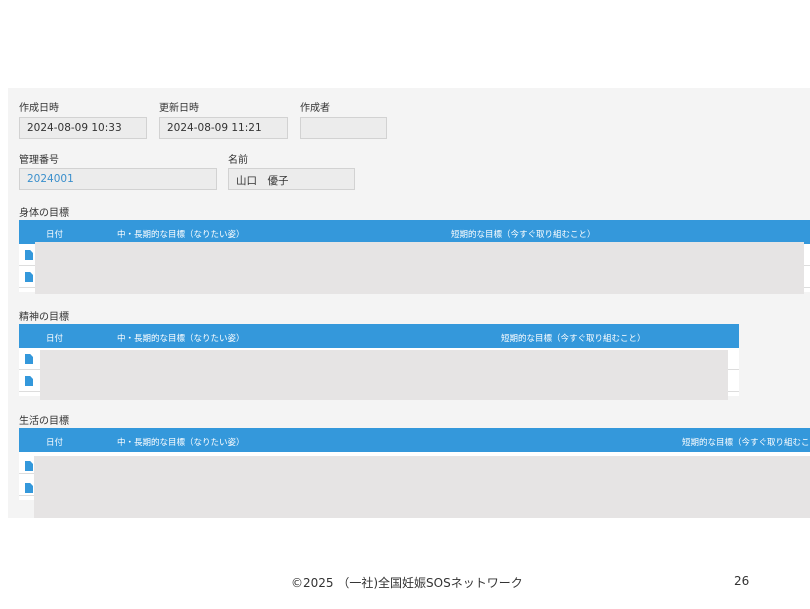 This screenshot has width=810, height=609. What do you see at coordinates (238, 160) in the screenshot?
I see `name-label: 名前` at bounding box center [238, 160].